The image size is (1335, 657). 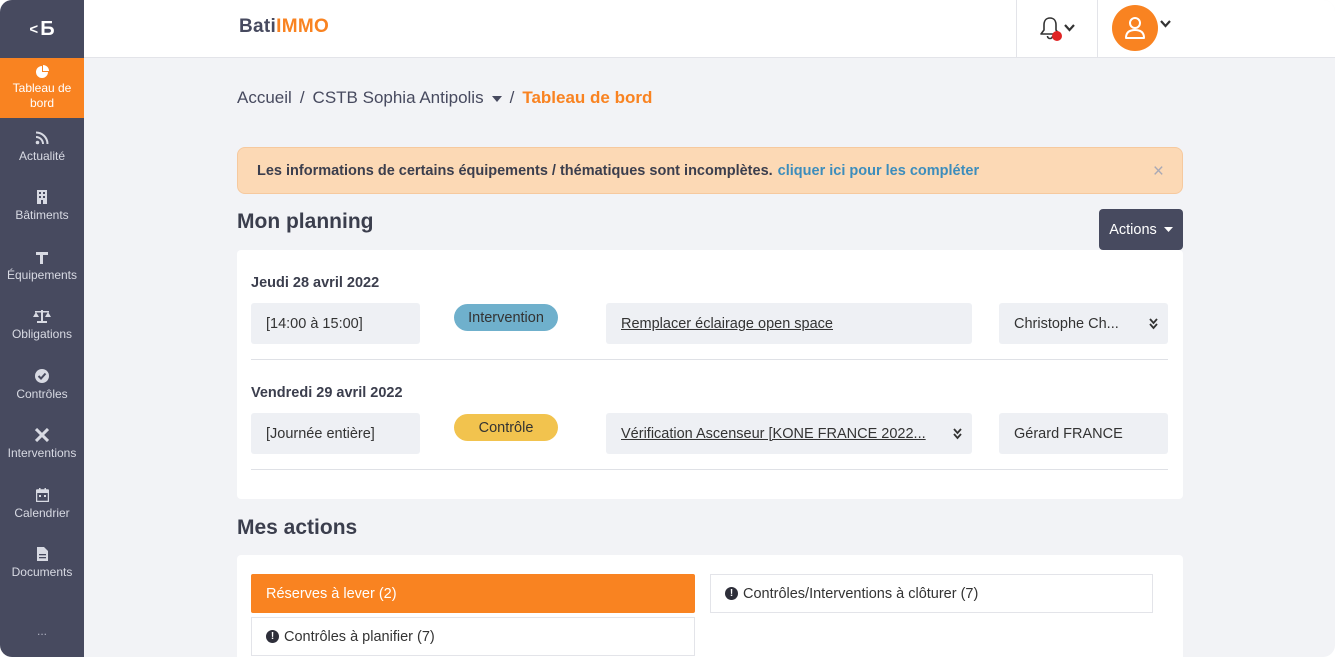 I want to click on mes-actions-title: Mes actions, so click(x=297, y=527).